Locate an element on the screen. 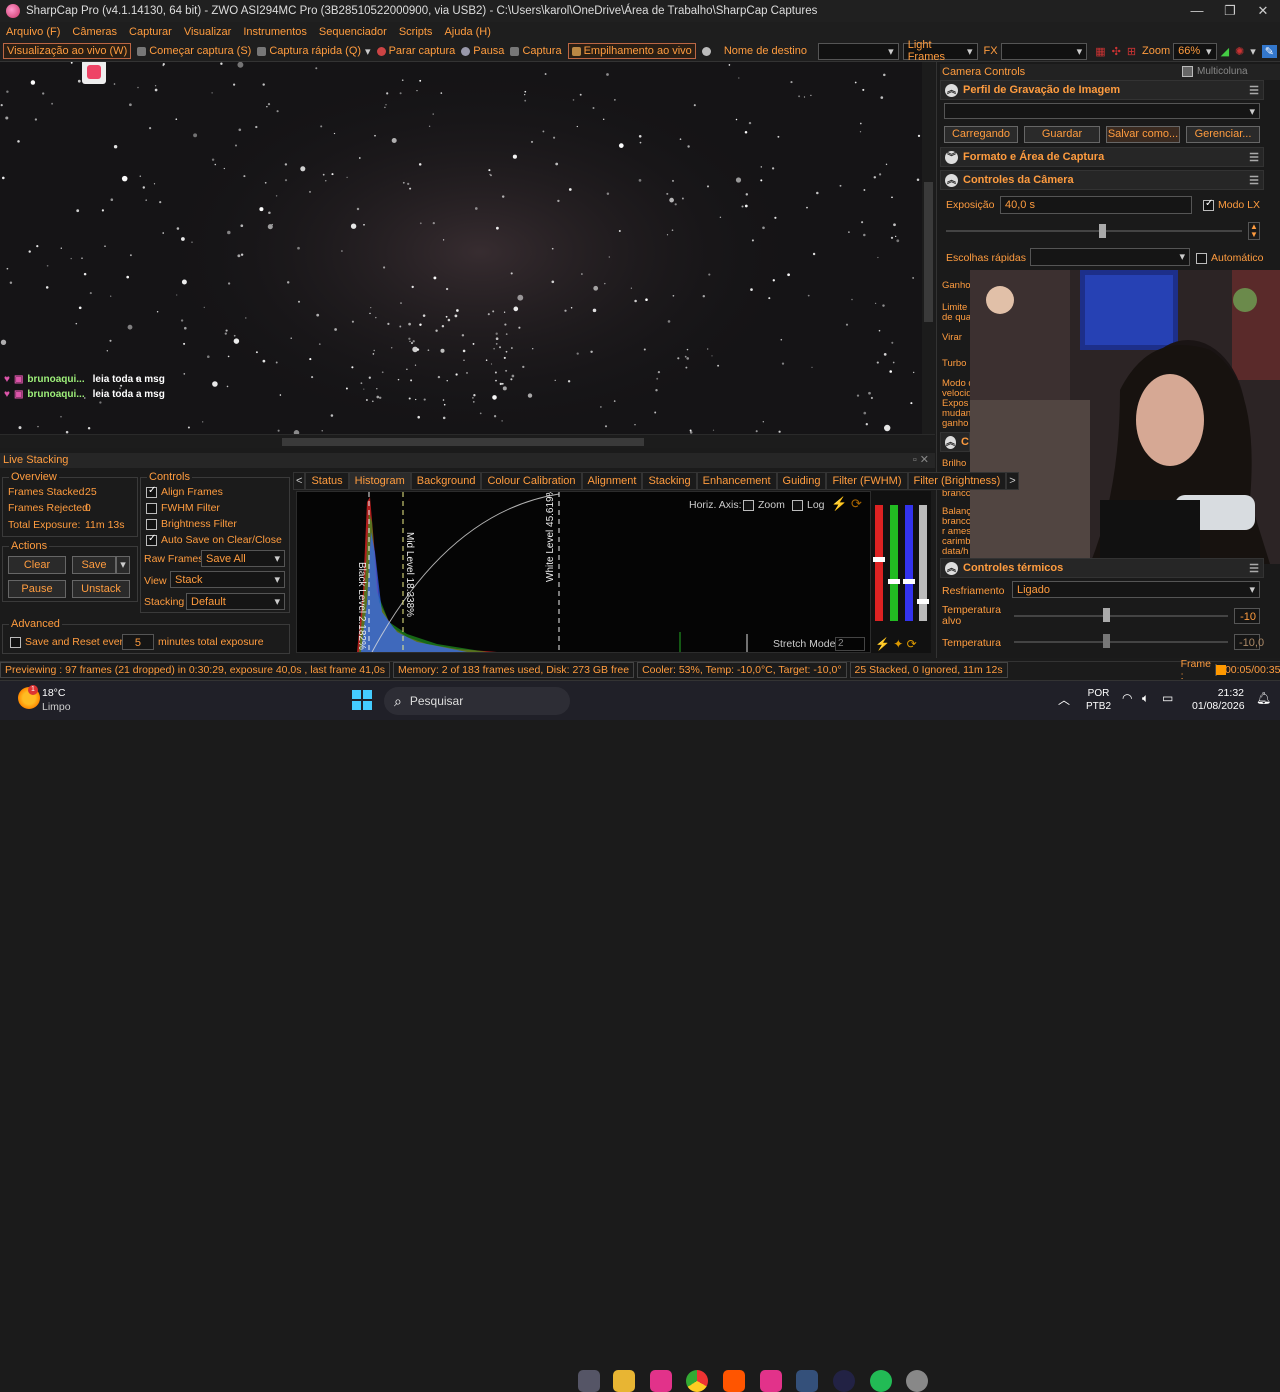 This screenshot has width=1280, height=1392. brave-icon is located at coordinates (734, 1381).